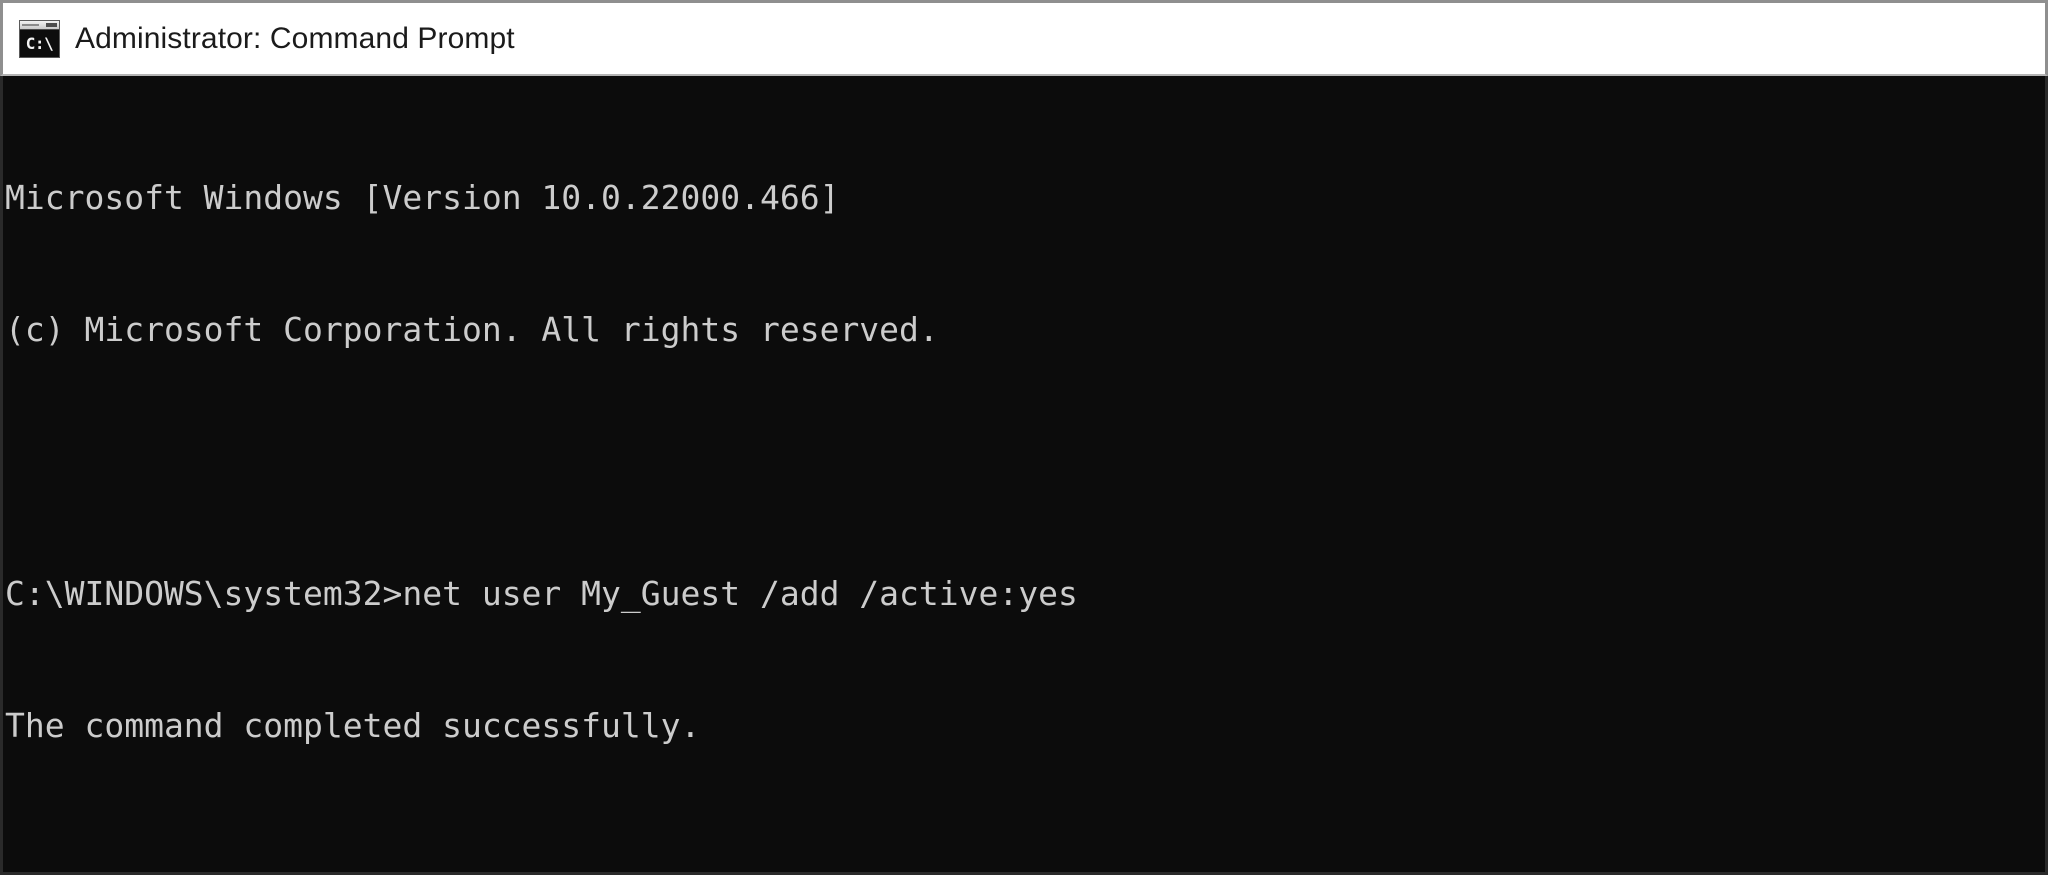 This screenshot has height=875, width=2048. I want to click on window-titlebar: C:\ Administrator: Command Prompt, so click(1024, 38).